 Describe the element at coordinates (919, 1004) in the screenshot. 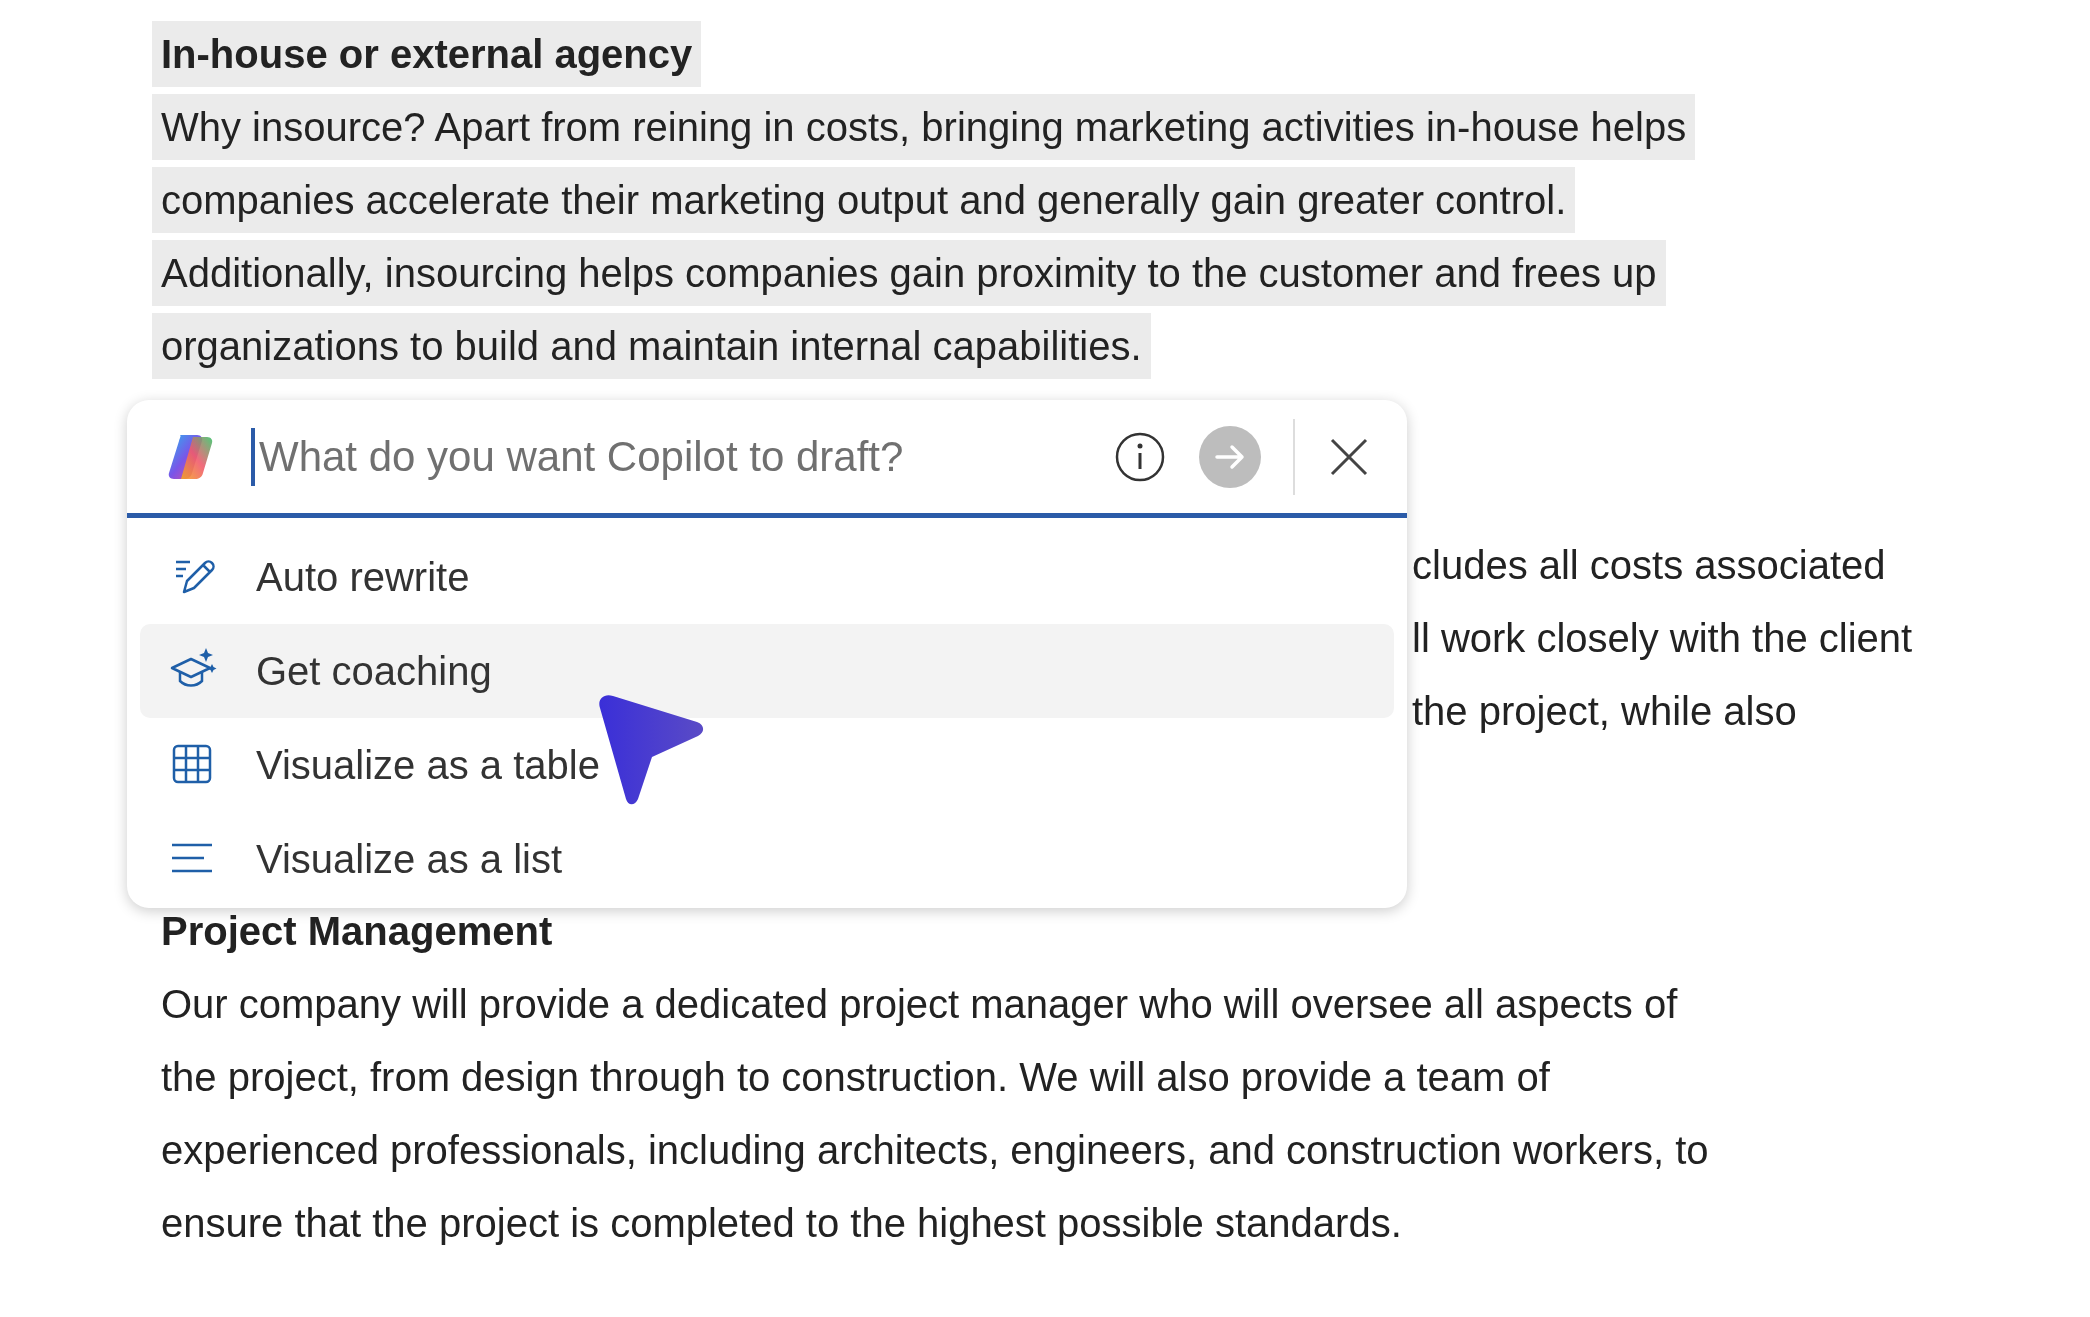

I see `text-line: Our company will provide a dedicated project manager who will oversee all aspects of` at that location.